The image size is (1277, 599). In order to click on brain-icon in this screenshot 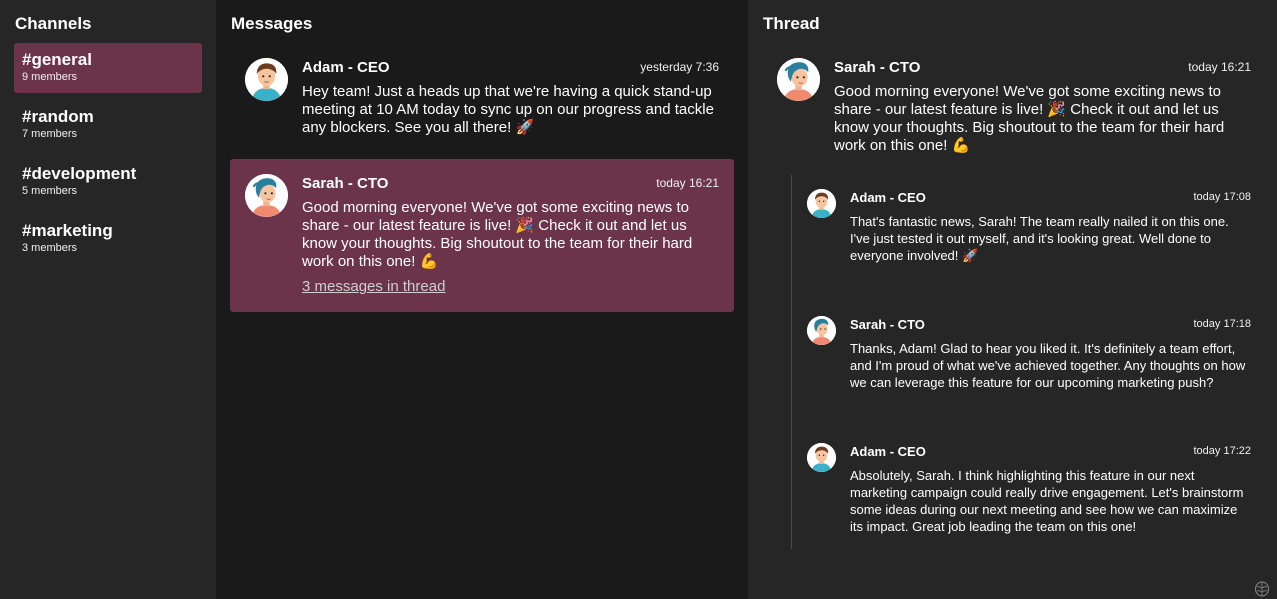, I will do `click(1262, 589)`.